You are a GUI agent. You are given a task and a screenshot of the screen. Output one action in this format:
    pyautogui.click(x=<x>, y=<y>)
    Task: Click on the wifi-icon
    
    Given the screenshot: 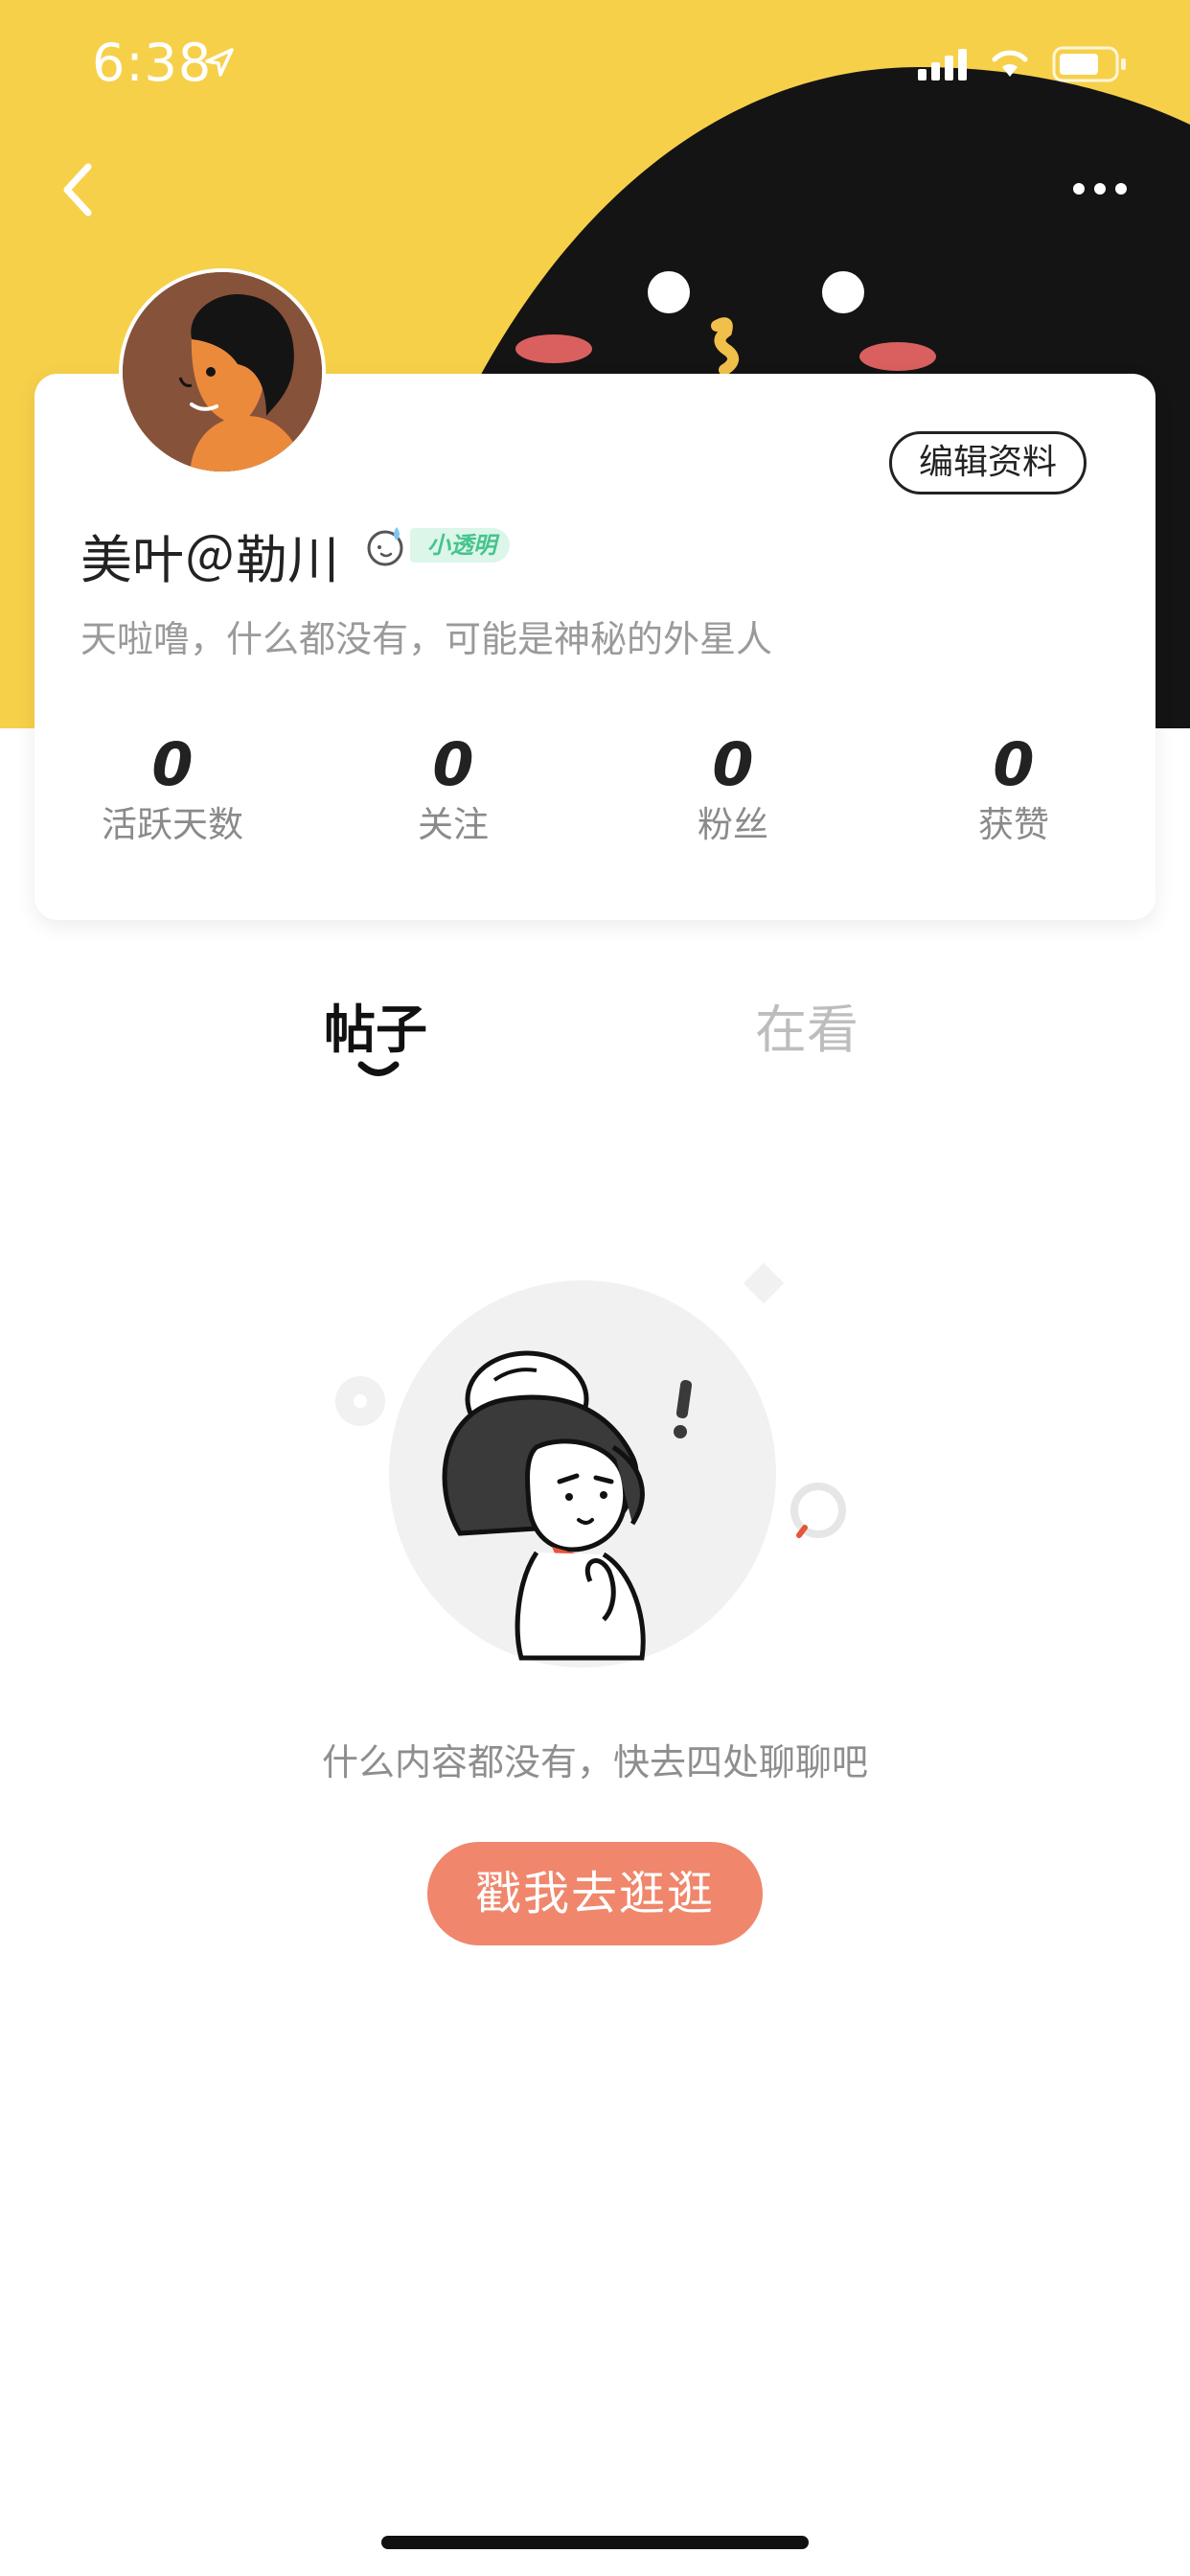 What is the action you would take?
    pyautogui.click(x=1010, y=63)
    